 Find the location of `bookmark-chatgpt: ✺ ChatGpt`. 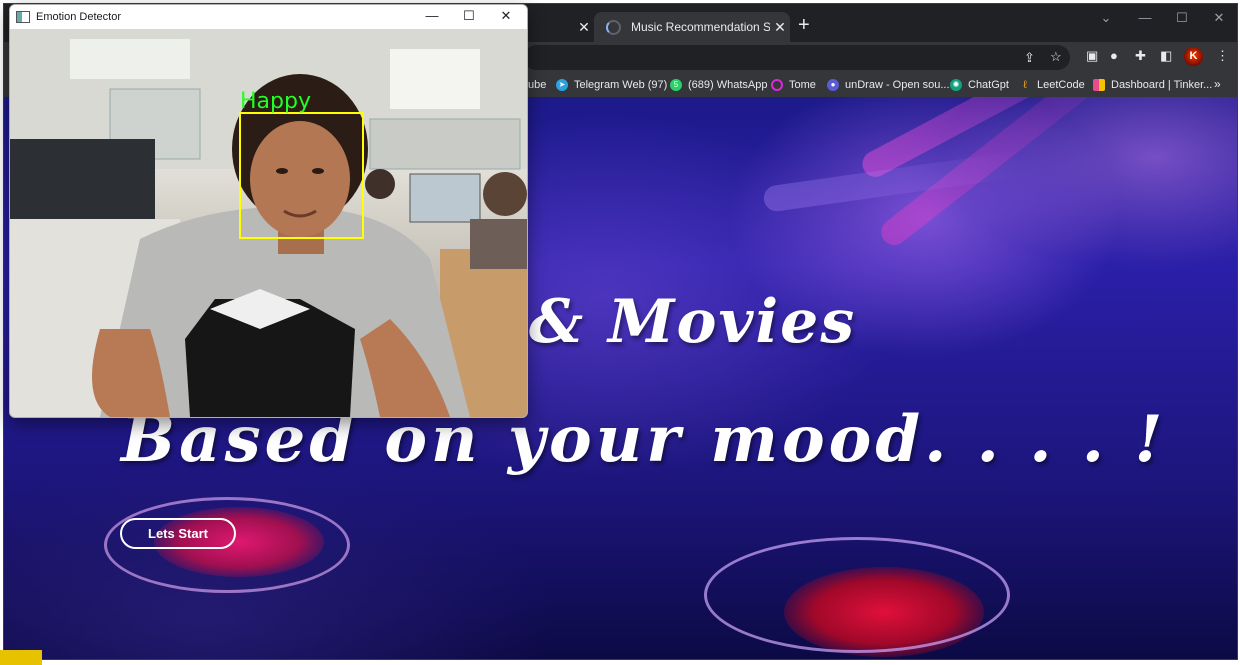

bookmark-chatgpt: ✺ ChatGpt is located at coordinates (979, 85).